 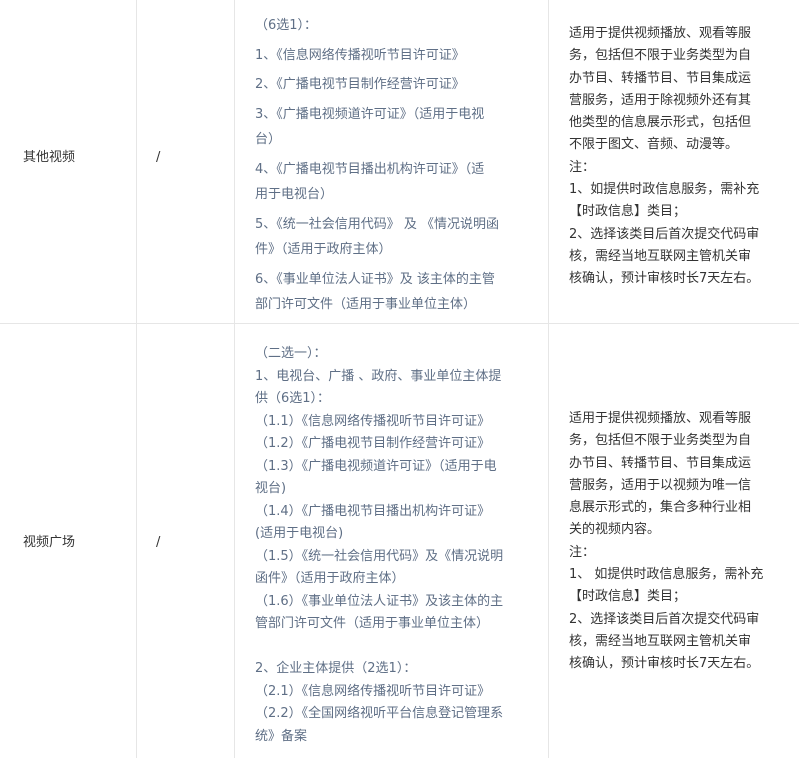 I want to click on description-line: 1、 如提供时政信息服务，需补充, so click(x=666, y=575).